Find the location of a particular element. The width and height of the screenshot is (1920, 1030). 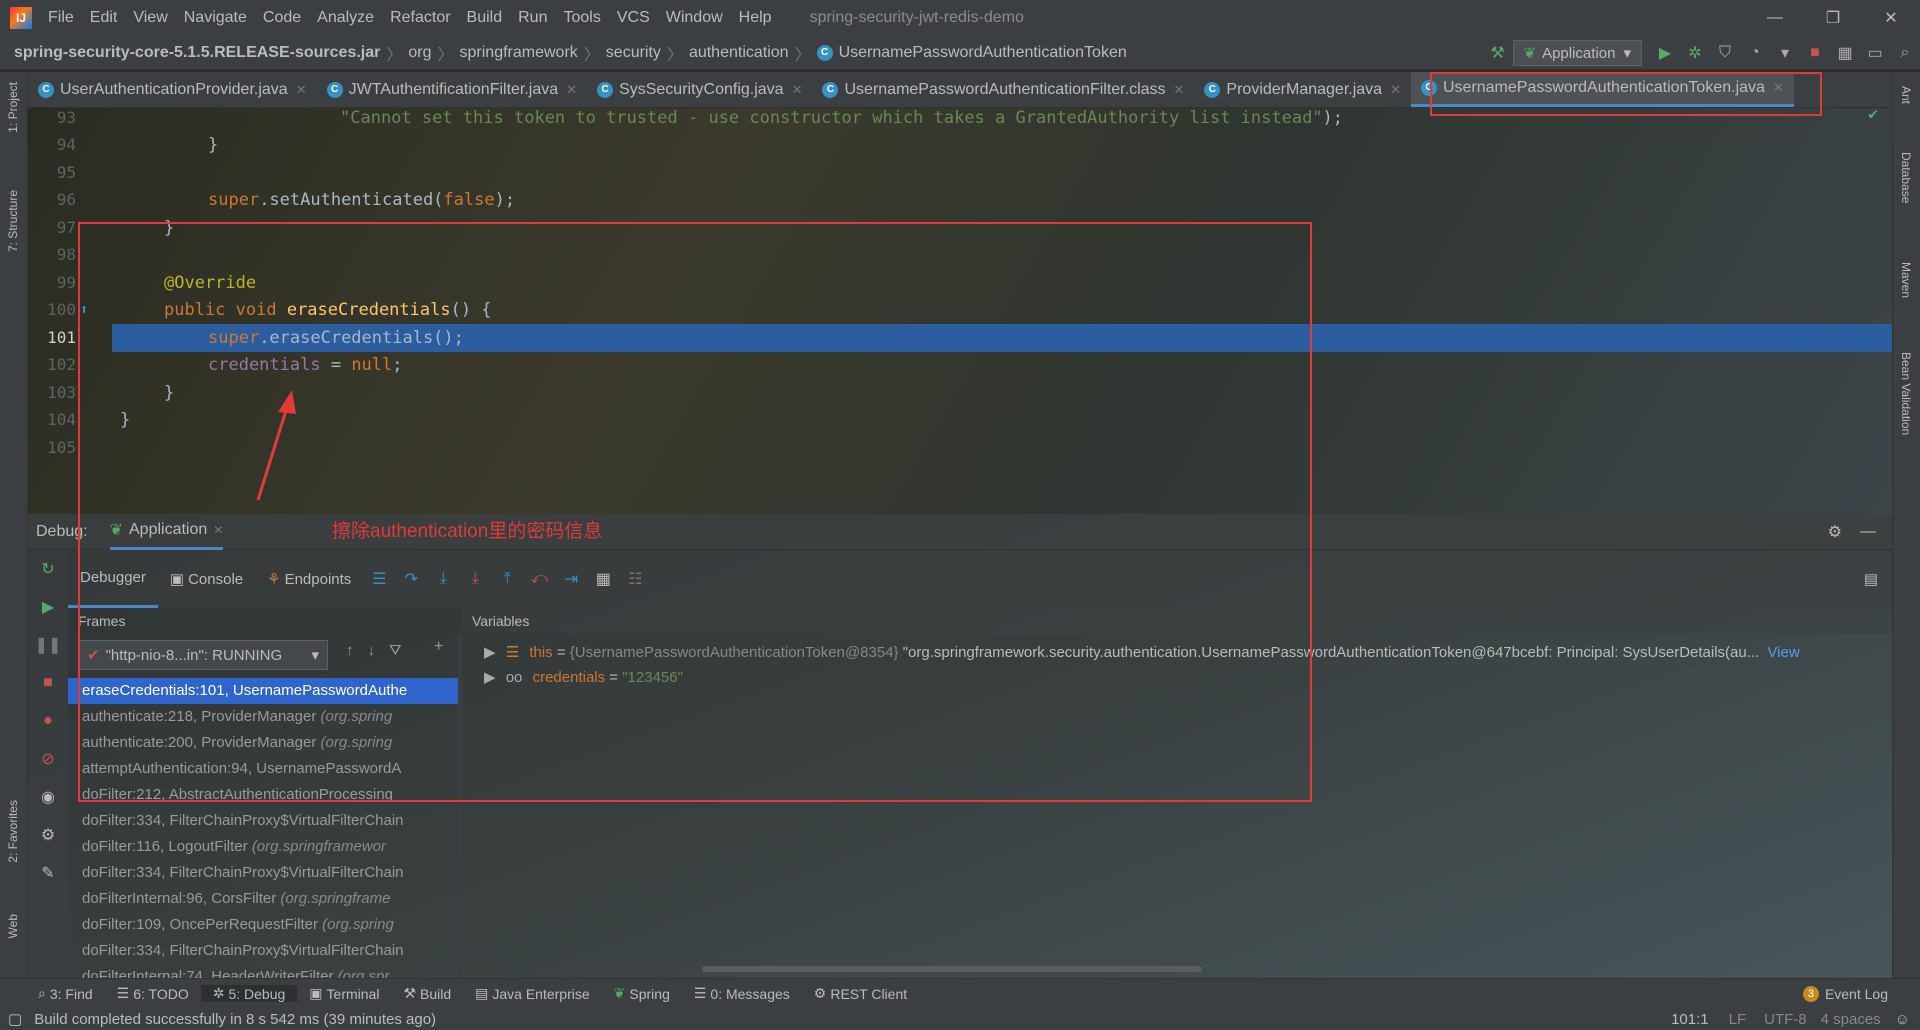

event-count-badge: 3 is located at coordinates (1810, 993).